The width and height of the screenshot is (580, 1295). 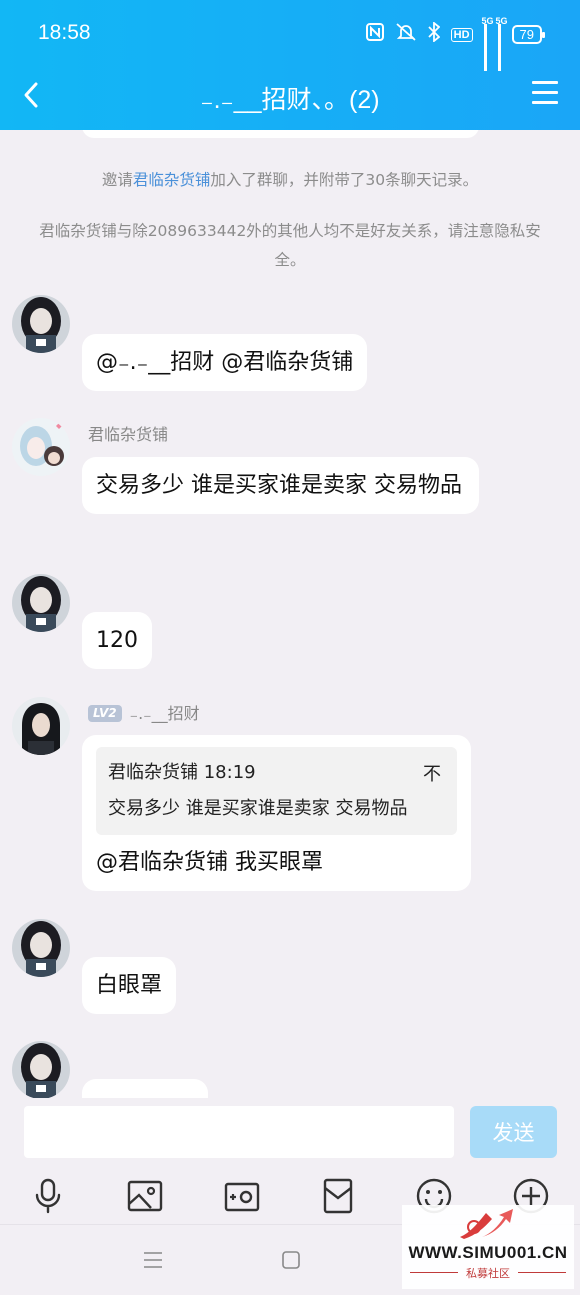 I want to click on system-message-invite: 邀请君临杂货铺加入了群聊，并附带了30条聊天记录。, so click(x=290, y=180).